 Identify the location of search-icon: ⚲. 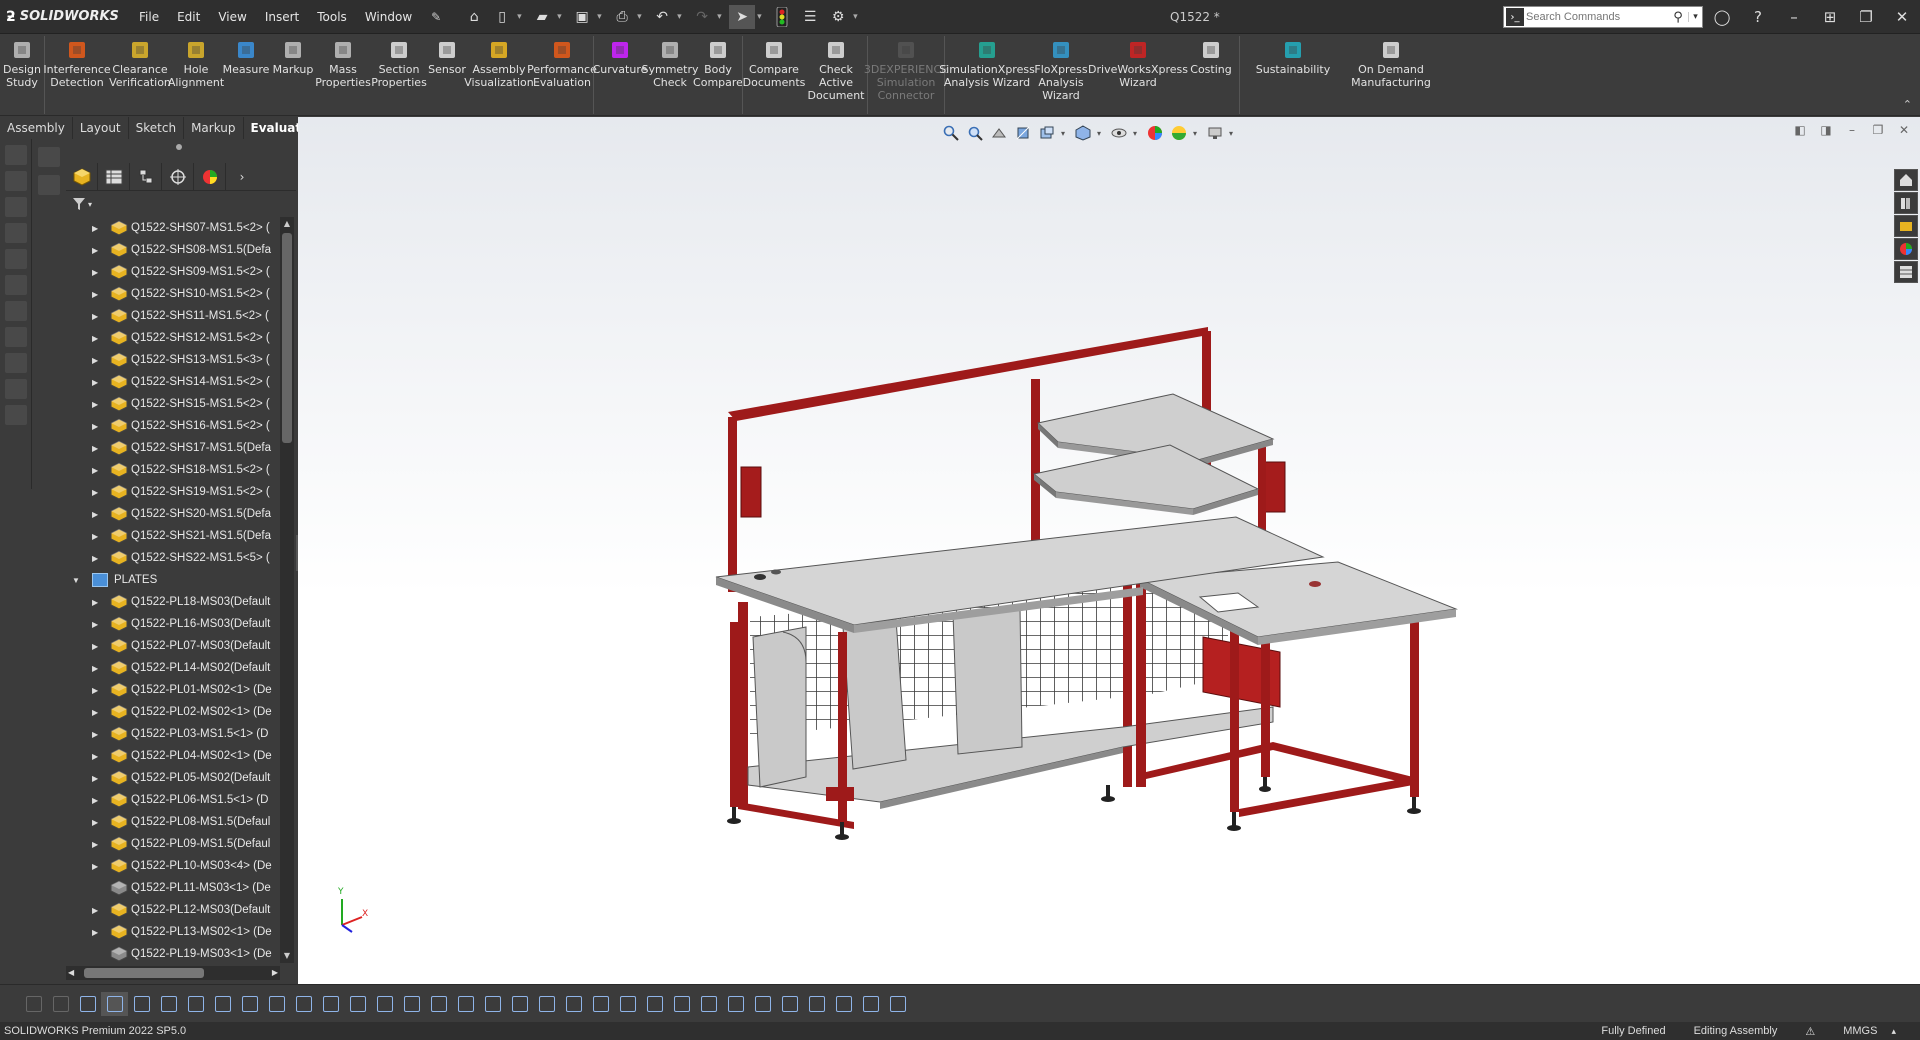
(1678, 17).